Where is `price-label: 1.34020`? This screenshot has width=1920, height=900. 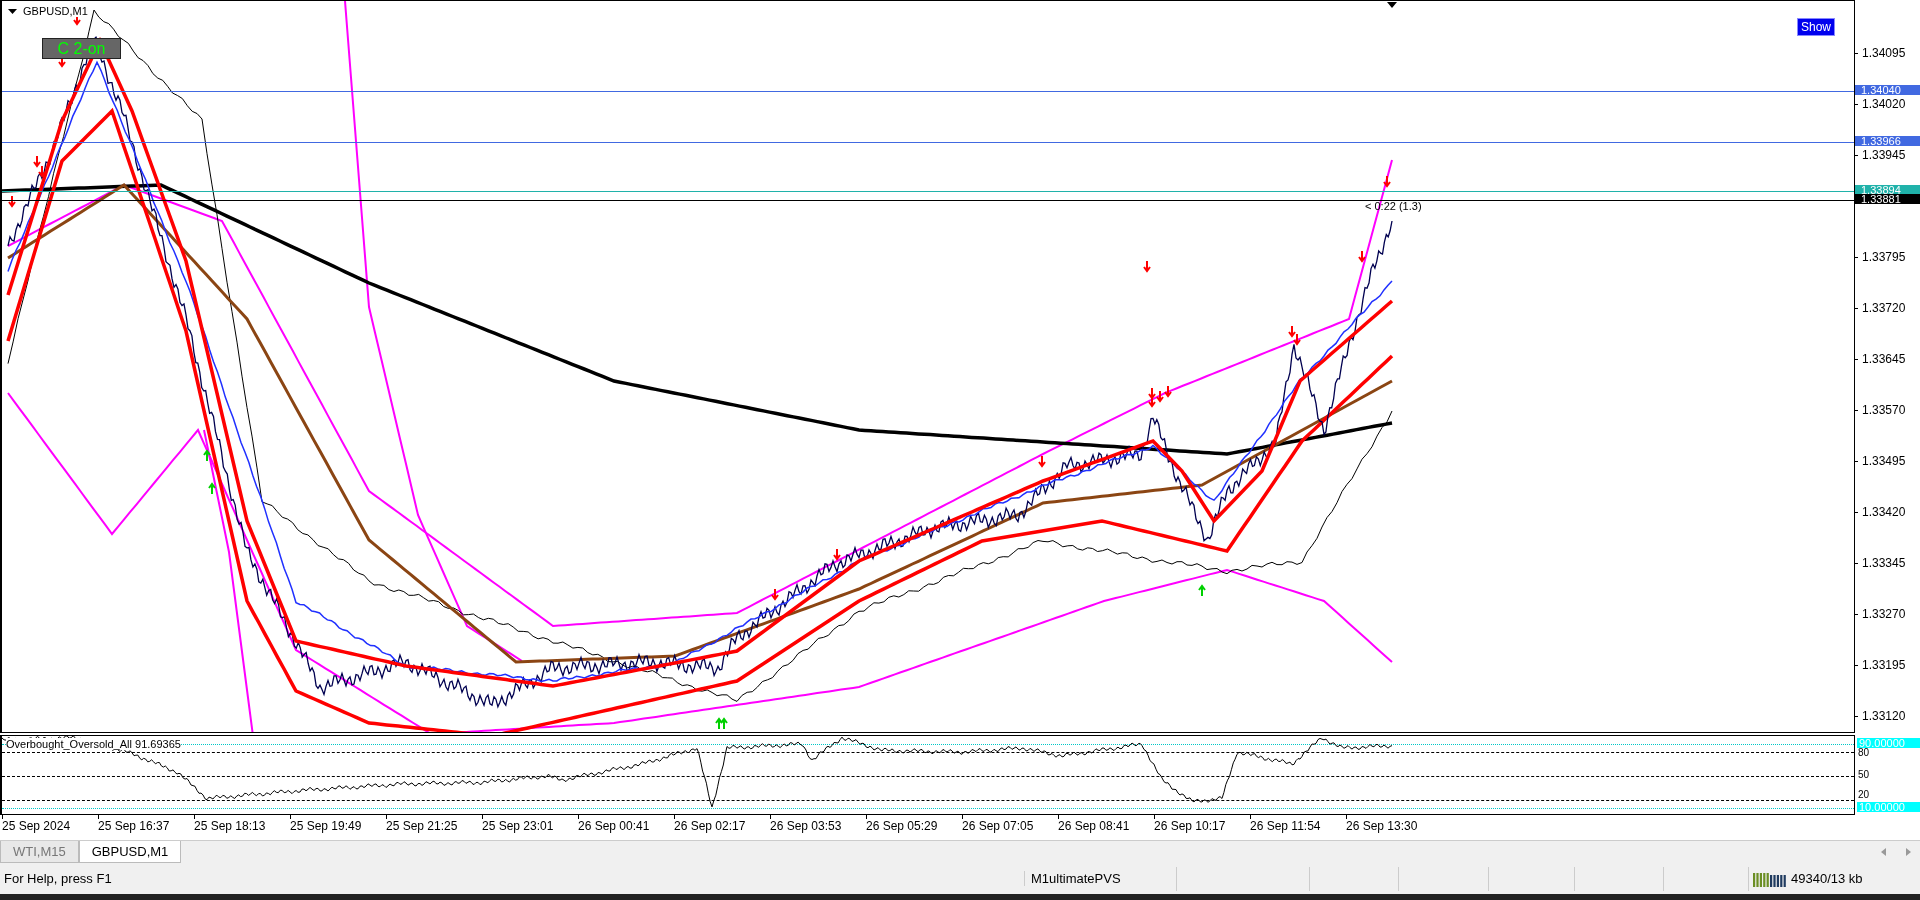 price-label: 1.34020 is located at coordinates (1884, 104).